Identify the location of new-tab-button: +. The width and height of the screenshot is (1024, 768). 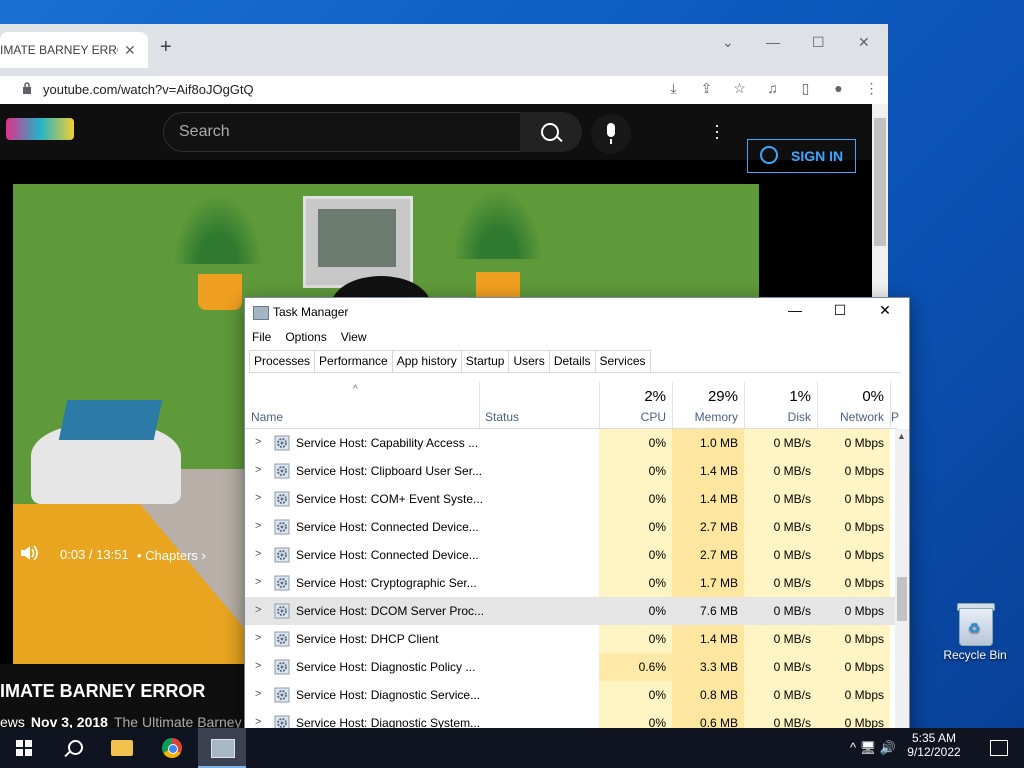
(166, 47).